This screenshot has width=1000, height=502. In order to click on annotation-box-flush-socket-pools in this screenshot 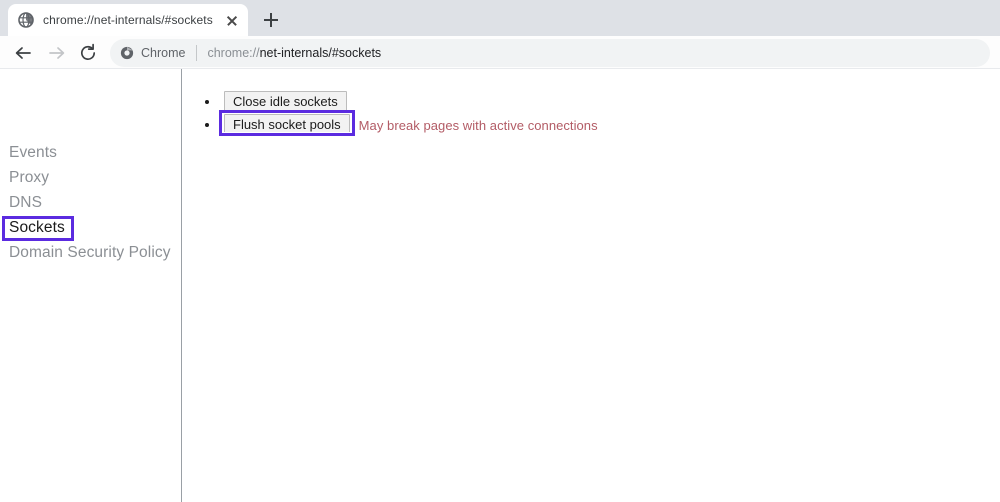, I will do `click(287, 123)`.